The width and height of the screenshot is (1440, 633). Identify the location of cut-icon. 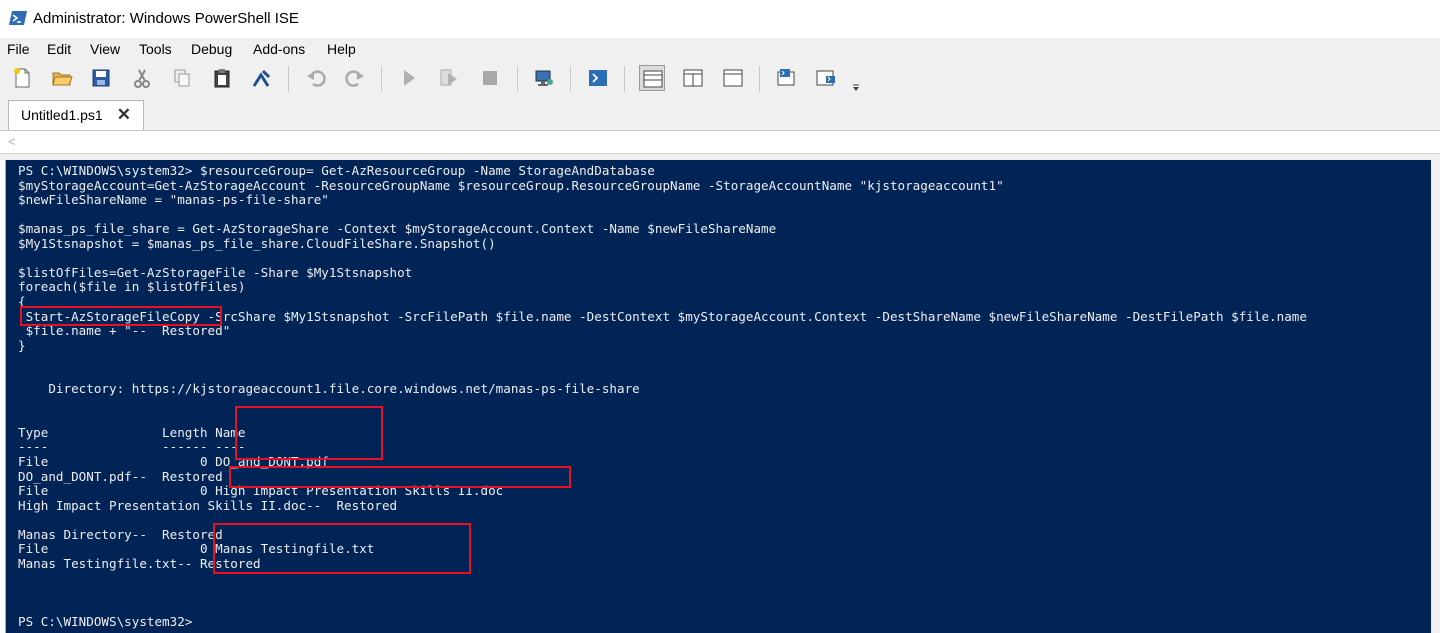
(142, 78).